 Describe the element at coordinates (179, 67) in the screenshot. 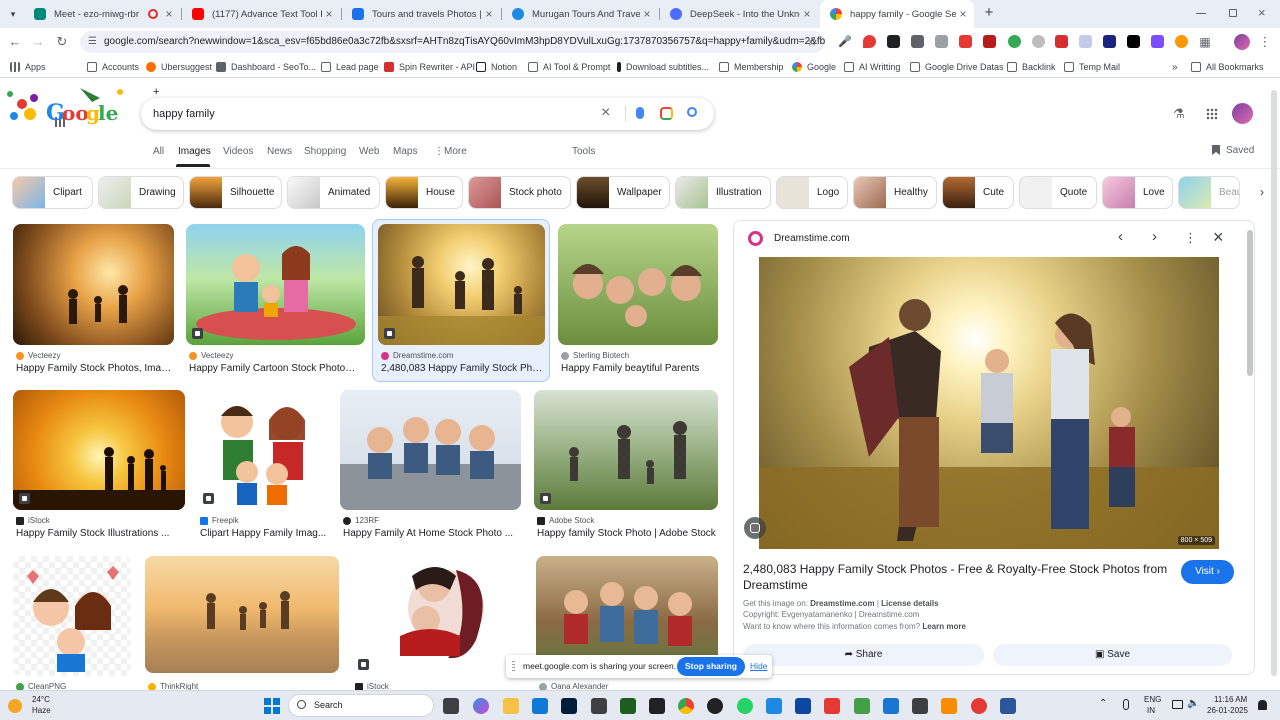

I see `bookmark-ubersuggest: Ubersuggest` at that location.